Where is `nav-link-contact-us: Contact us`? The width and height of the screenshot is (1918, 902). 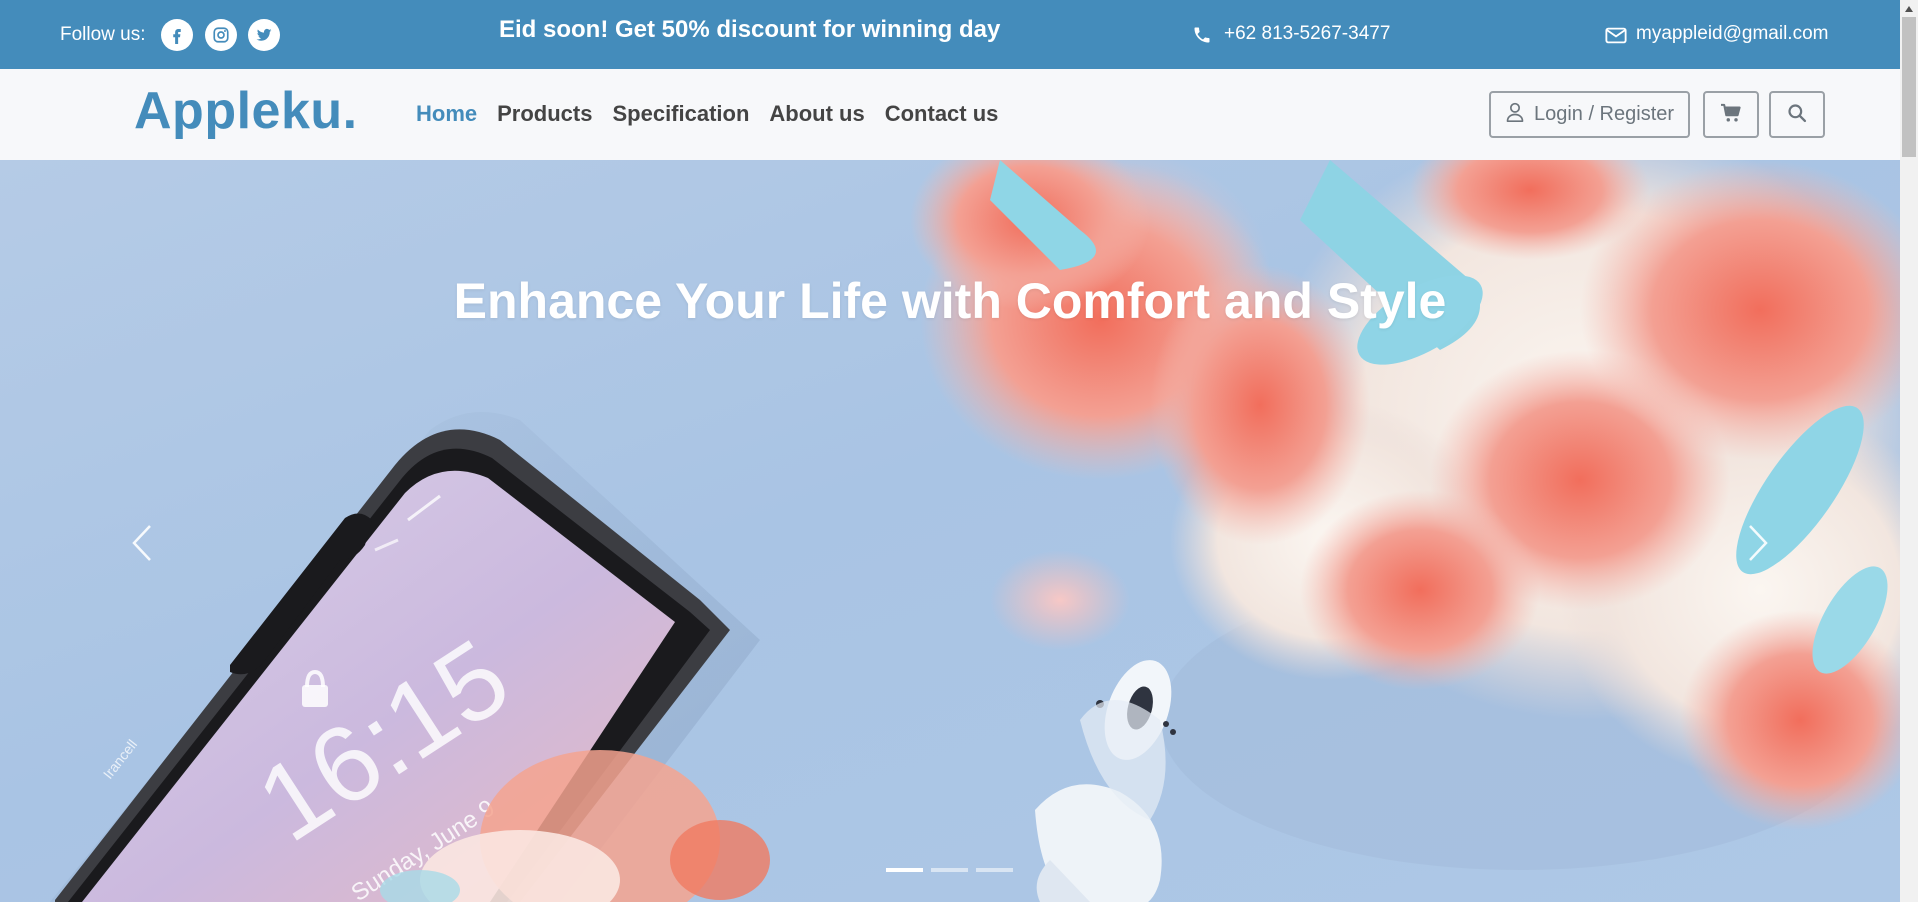 nav-link-contact-us: Contact us is located at coordinates (942, 114).